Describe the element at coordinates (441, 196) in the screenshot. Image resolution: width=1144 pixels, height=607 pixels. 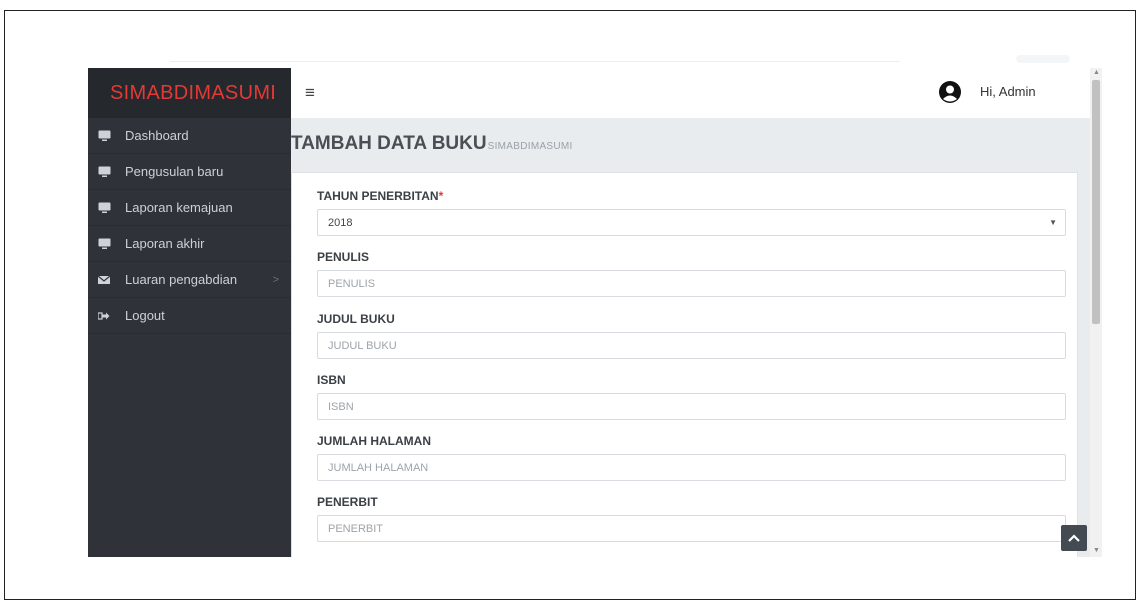
I see `required-mark: *` at that location.